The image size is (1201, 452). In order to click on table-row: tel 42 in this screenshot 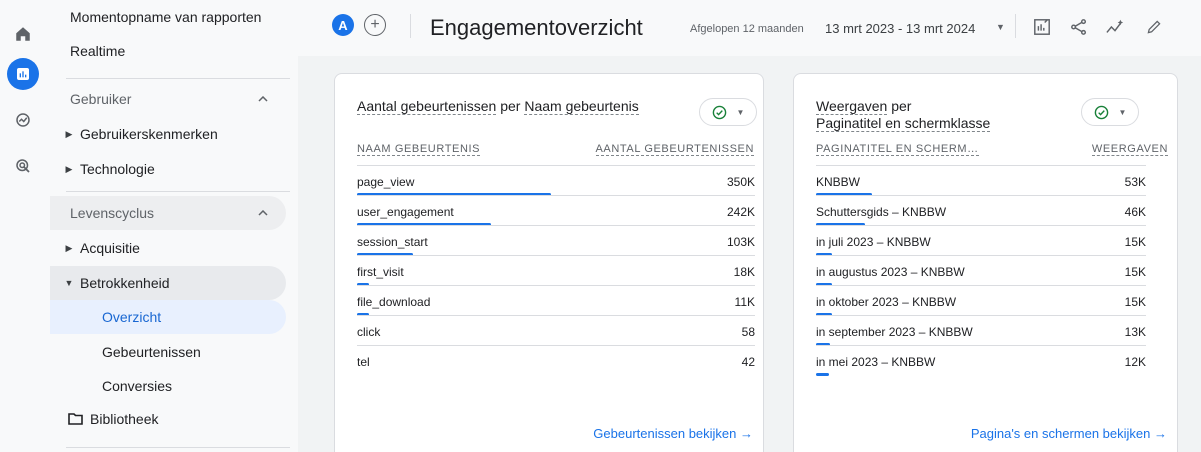, I will do `click(556, 360)`.